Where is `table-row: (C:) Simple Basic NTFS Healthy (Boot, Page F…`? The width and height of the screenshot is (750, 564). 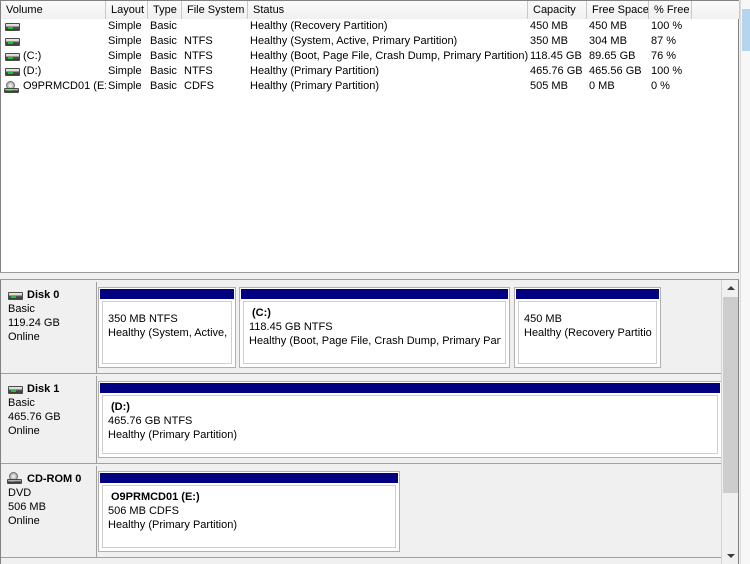 table-row: (C:) Simple Basic NTFS Healthy (Boot, Page F… is located at coordinates (369, 56).